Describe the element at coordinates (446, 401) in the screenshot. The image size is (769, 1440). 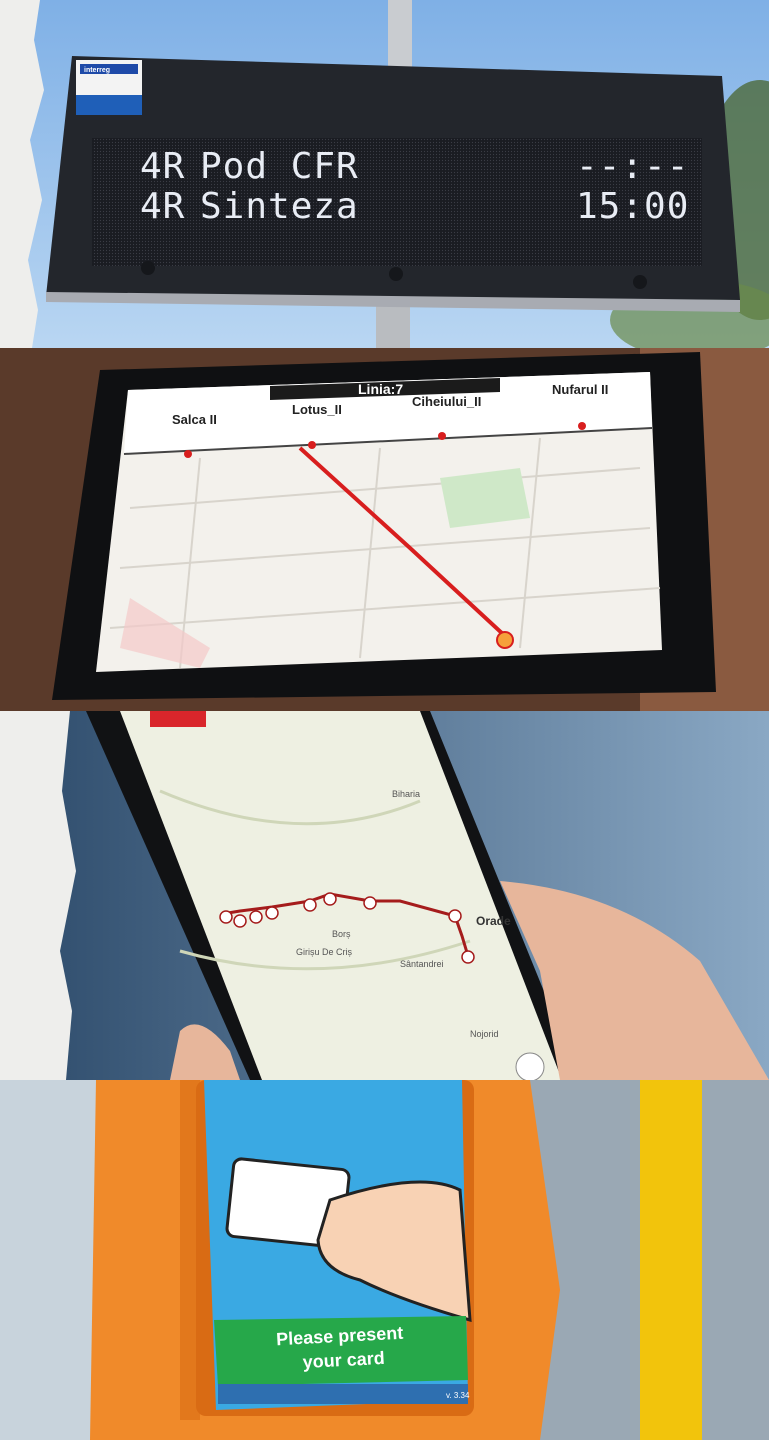
I see `stop-label: Ciheiului_II` at that location.